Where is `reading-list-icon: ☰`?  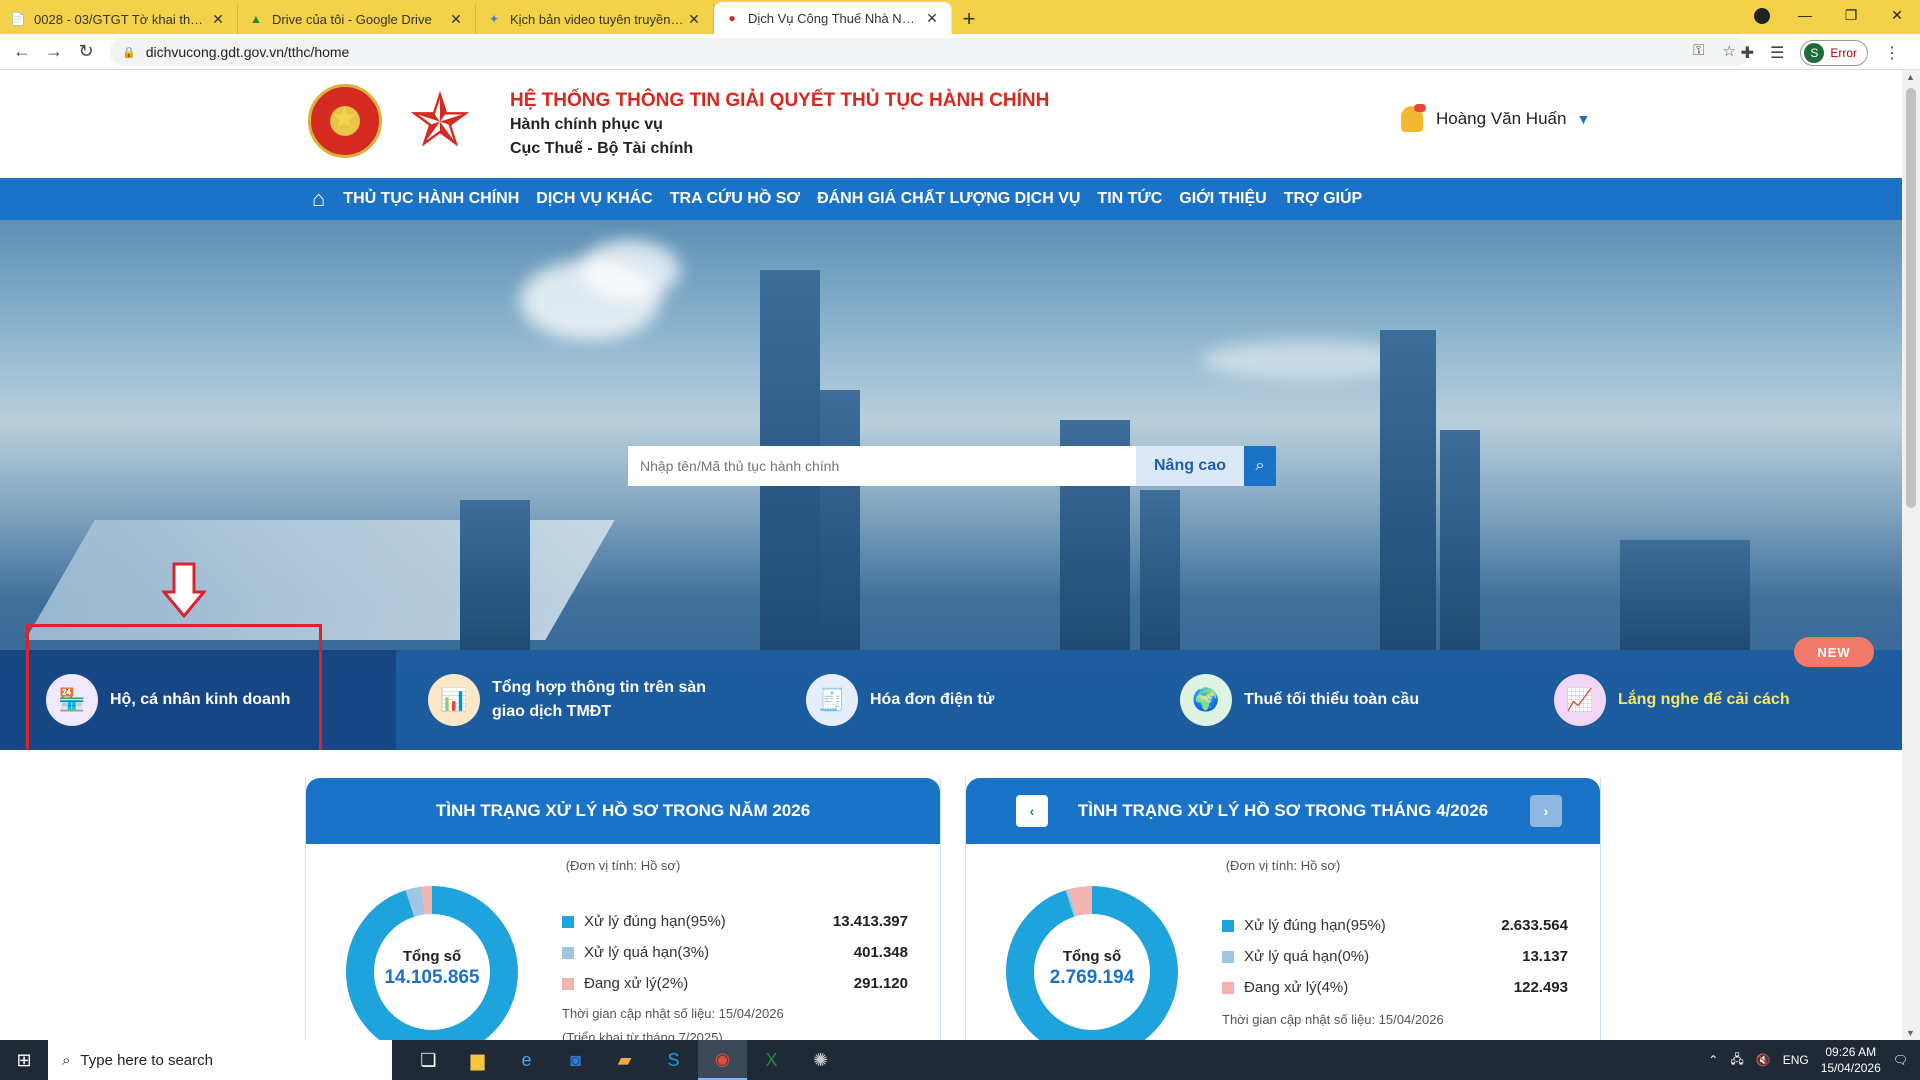
reading-list-icon: ☰ is located at coordinates (1777, 53).